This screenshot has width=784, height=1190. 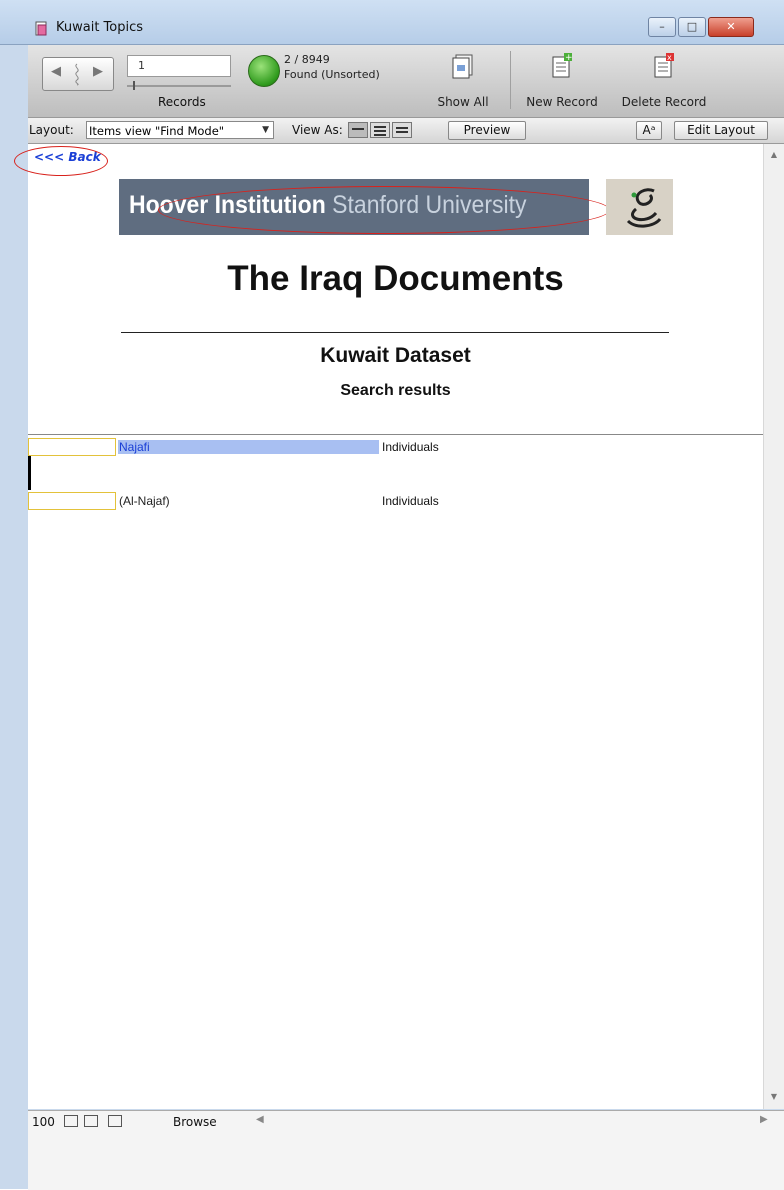 I want to click on vertical-scrollbar: ▲ ▼, so click(x=773, y=626).